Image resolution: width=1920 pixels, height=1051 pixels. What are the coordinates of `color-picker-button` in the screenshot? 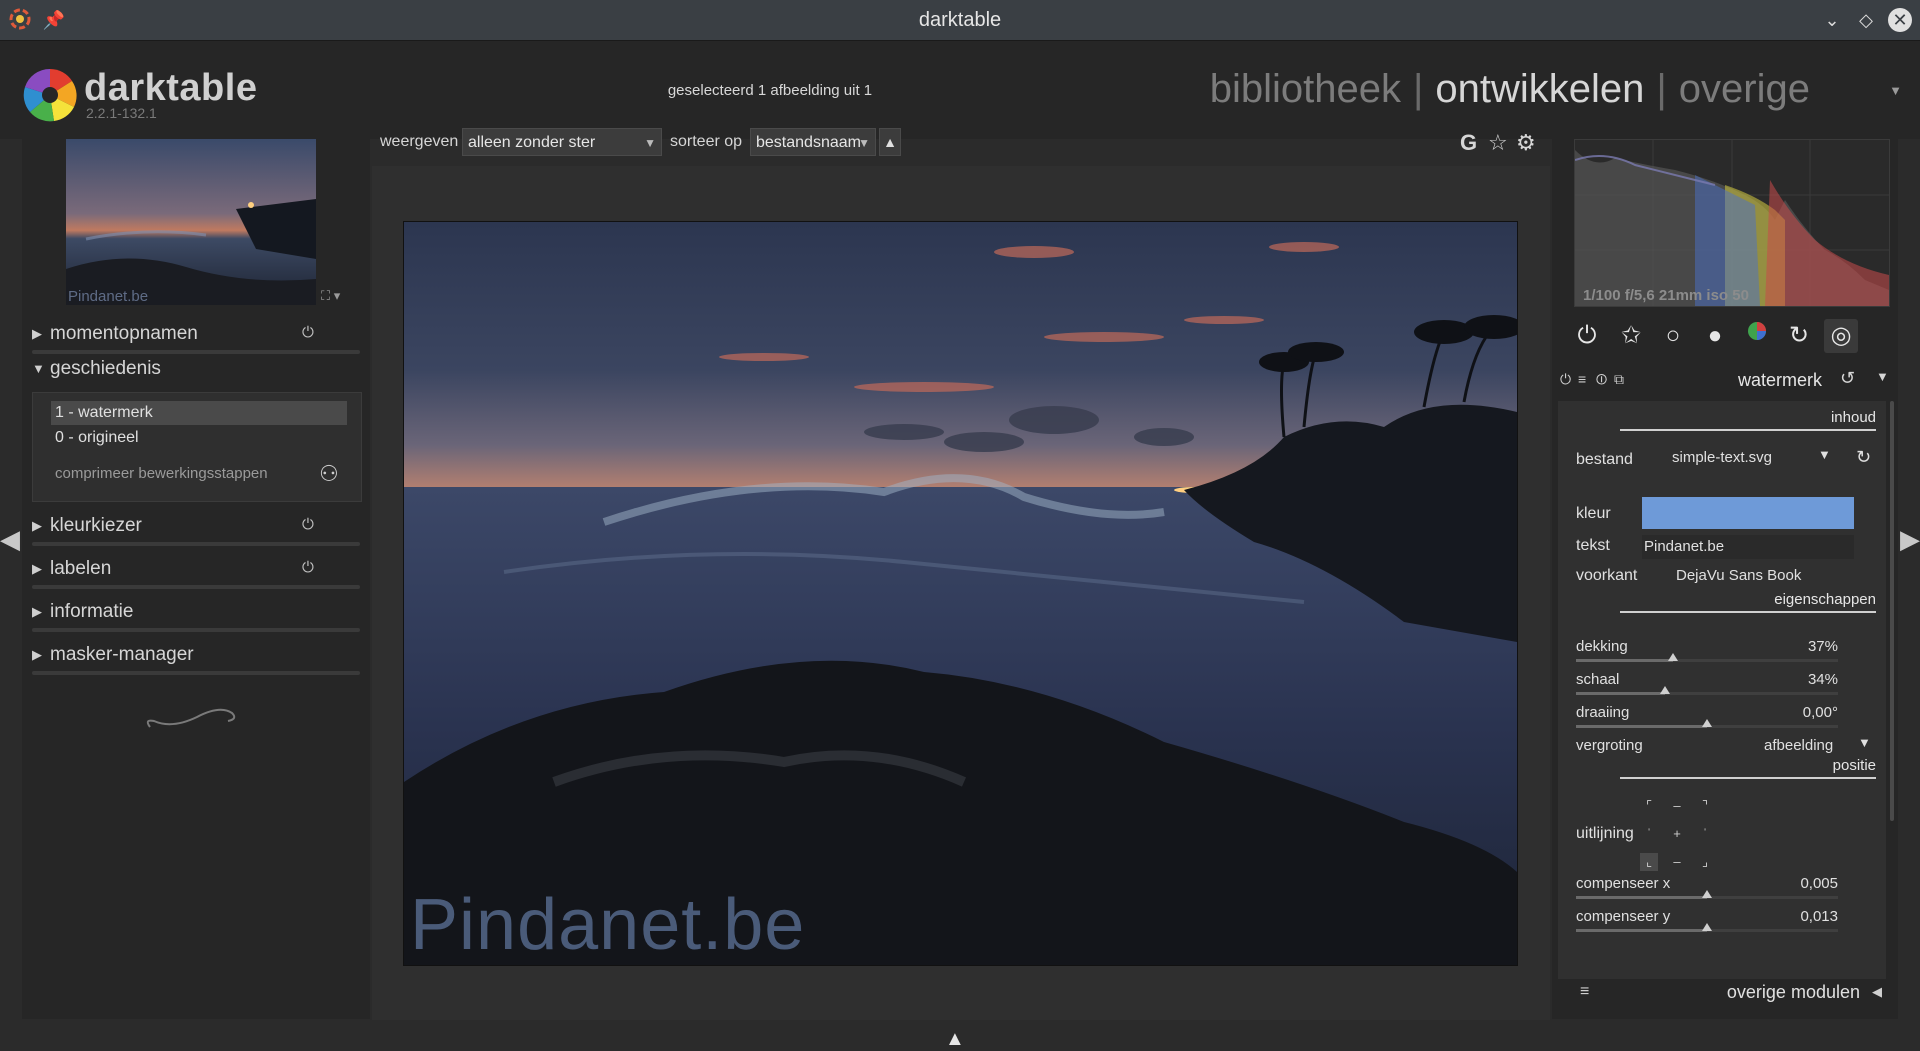 It's located at (1748, 513).